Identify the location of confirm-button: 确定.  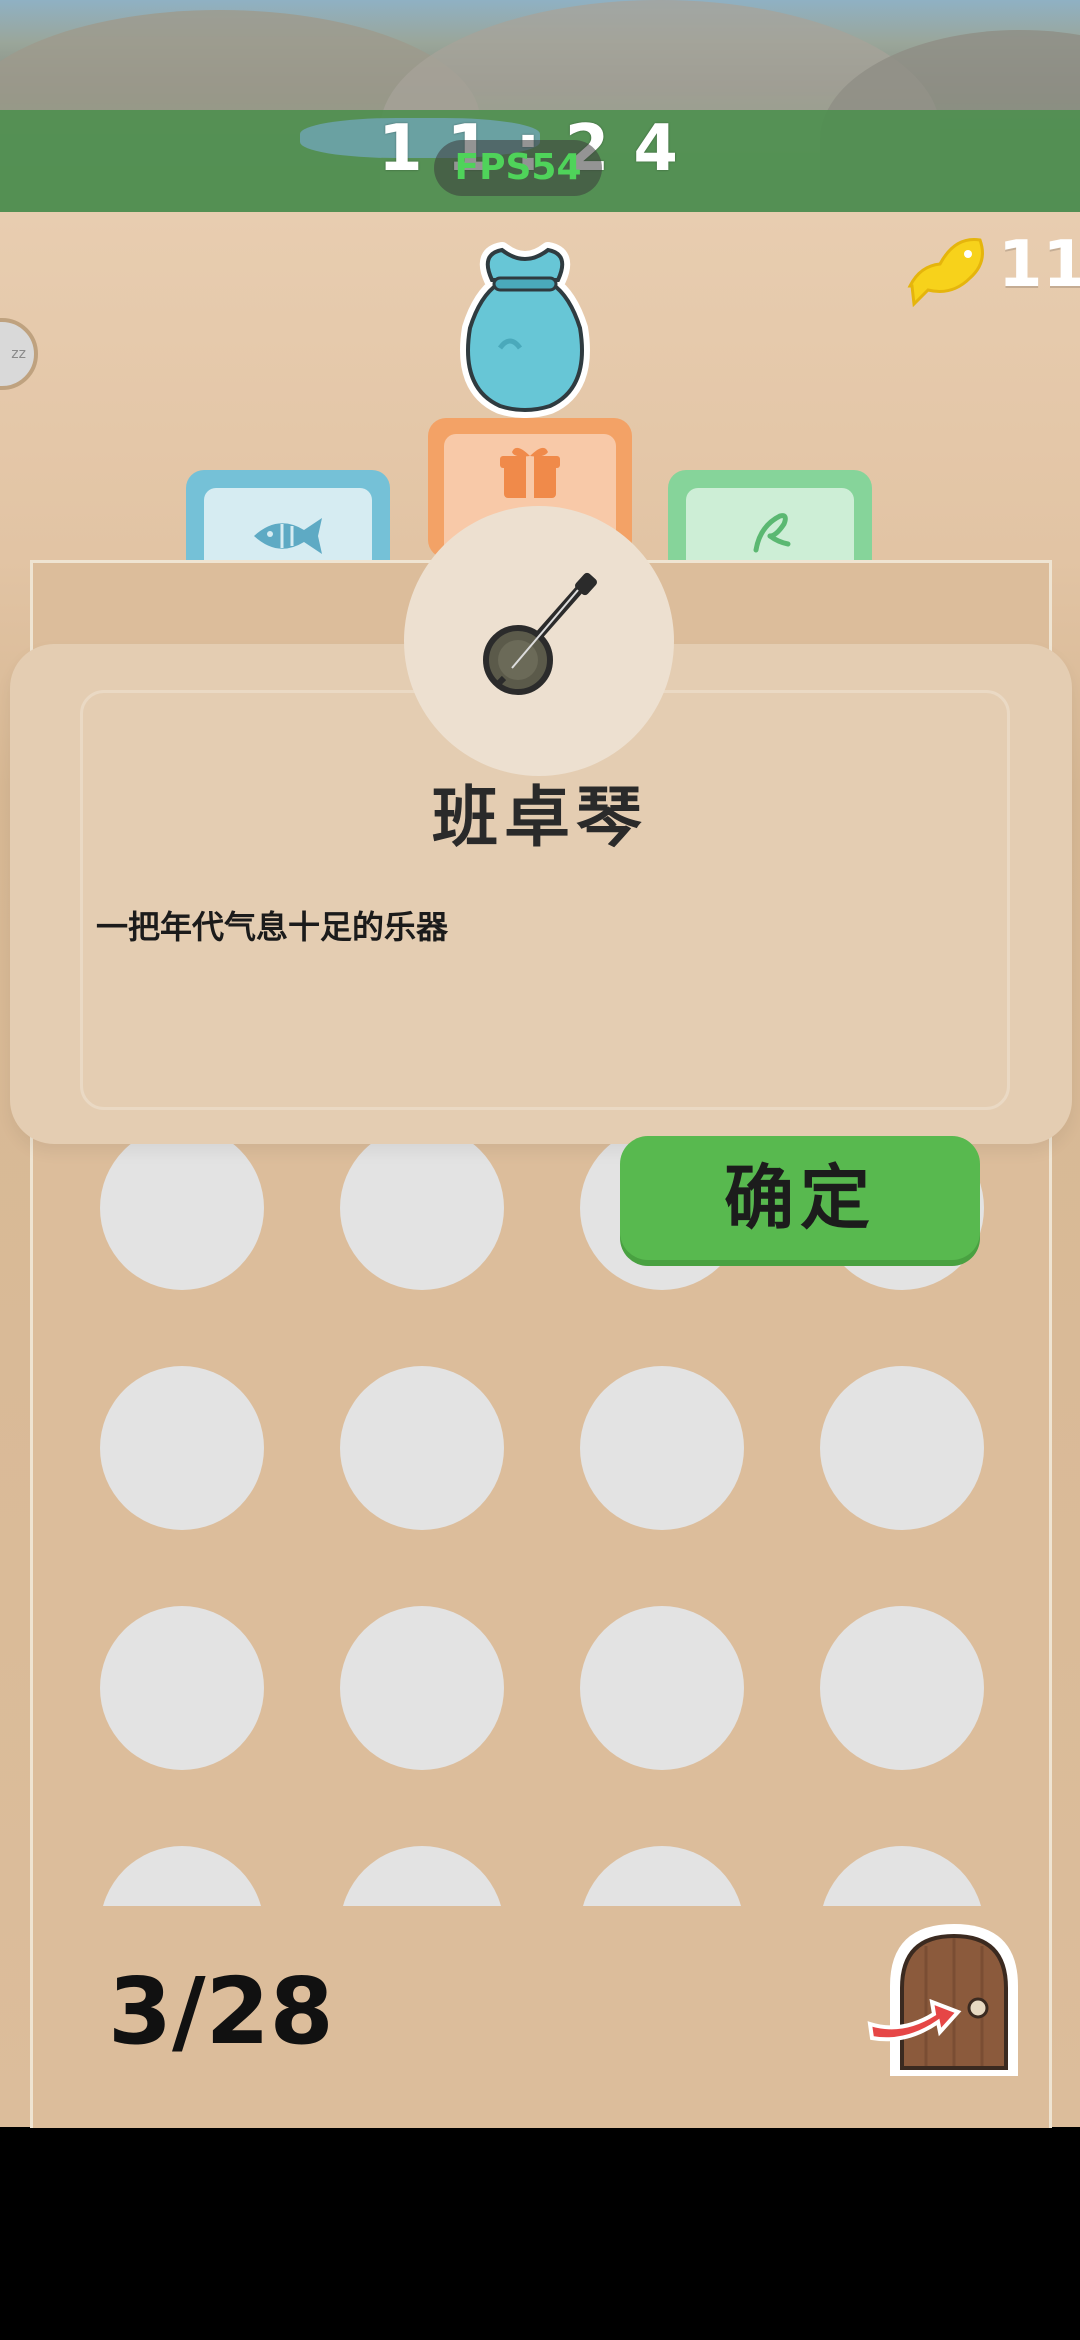
(800, 1198).